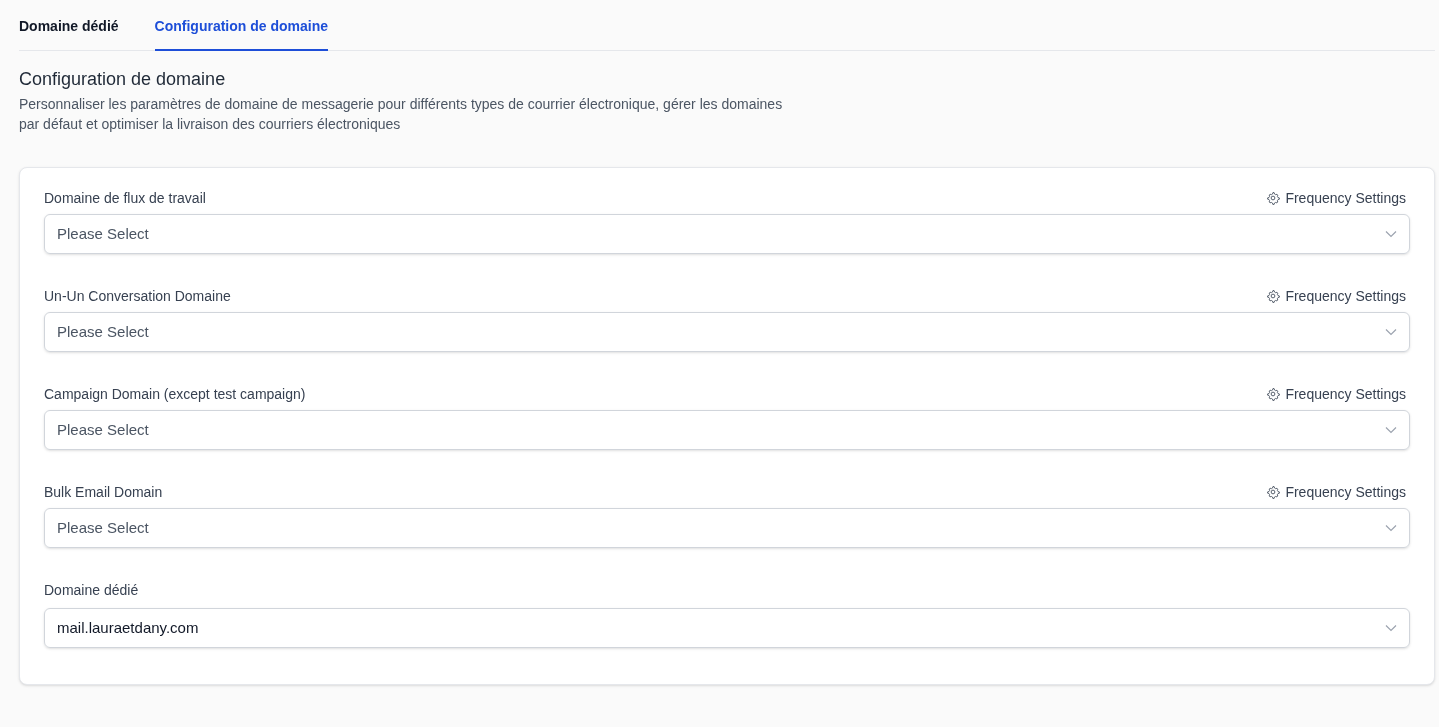  I want to click on field-label: Domaine de flux de travail, so click(125, 198).